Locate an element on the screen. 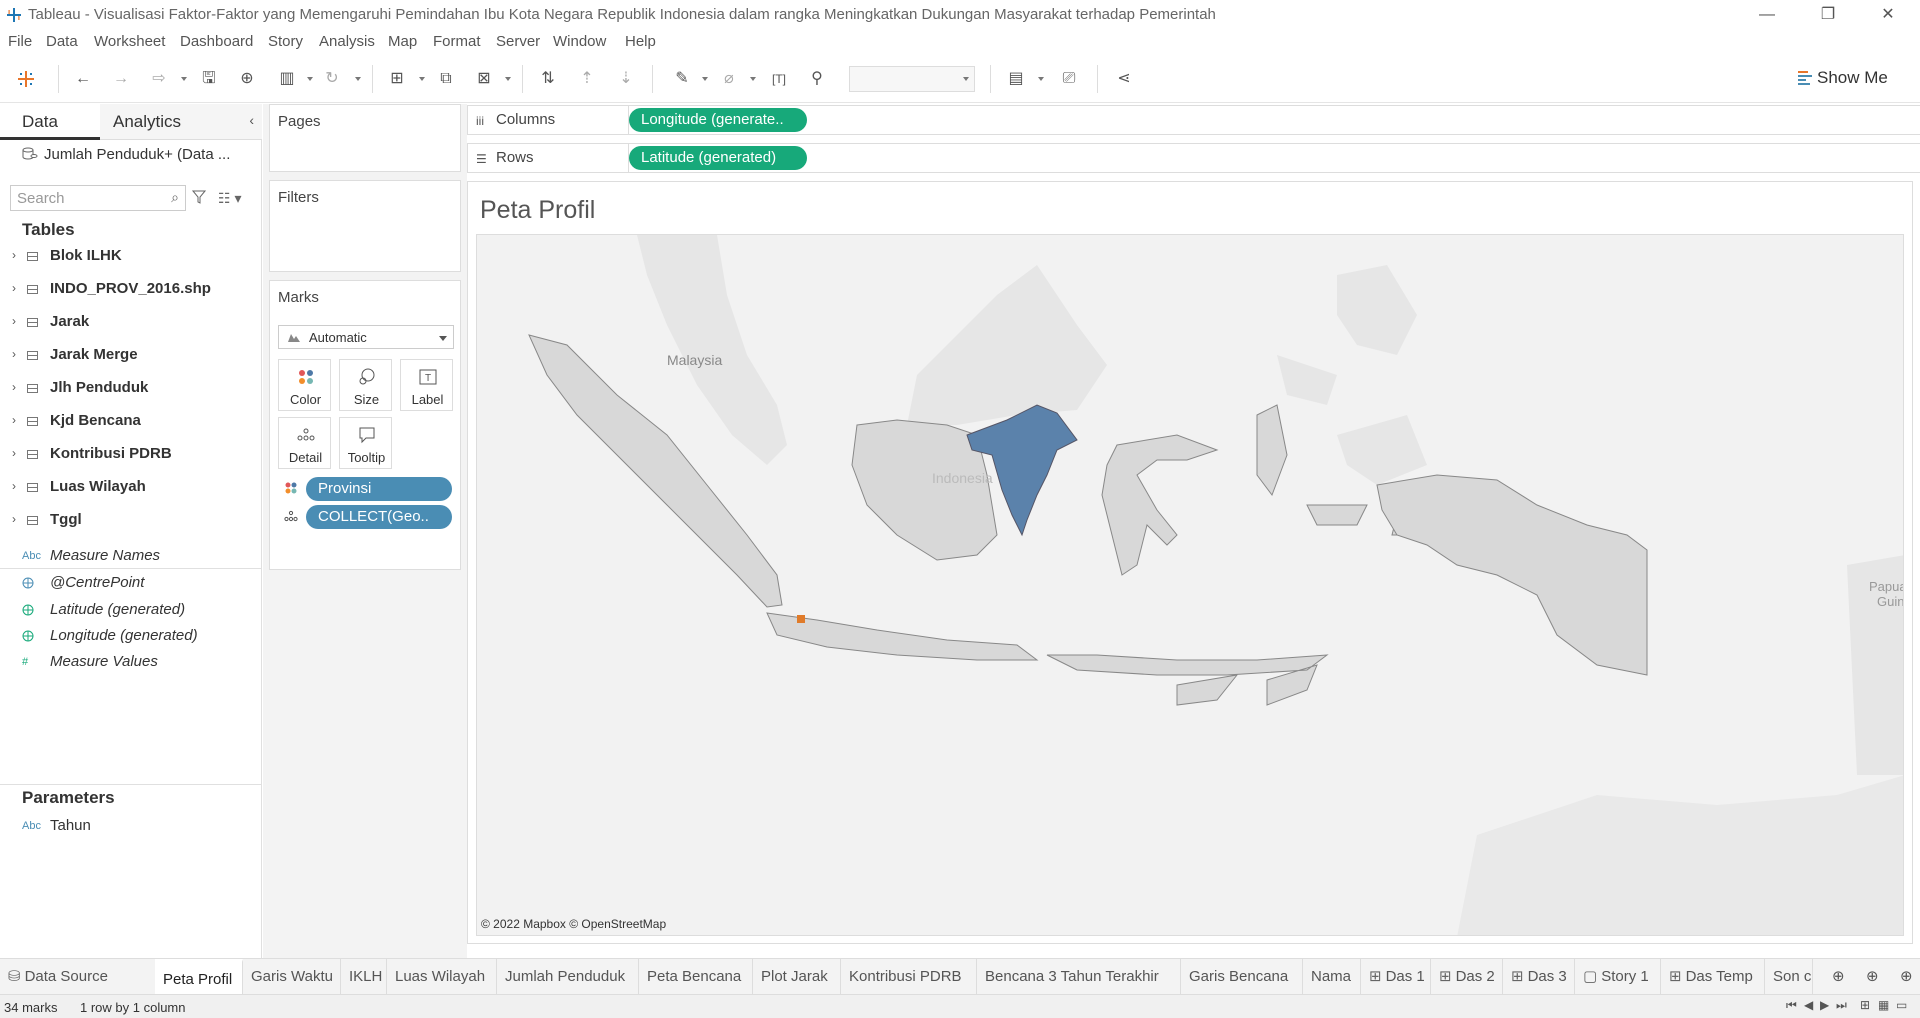 This screenshot has height=1018, width=1920. sheet-tab: Luas Wilayah is located at coordinates (442, 976).